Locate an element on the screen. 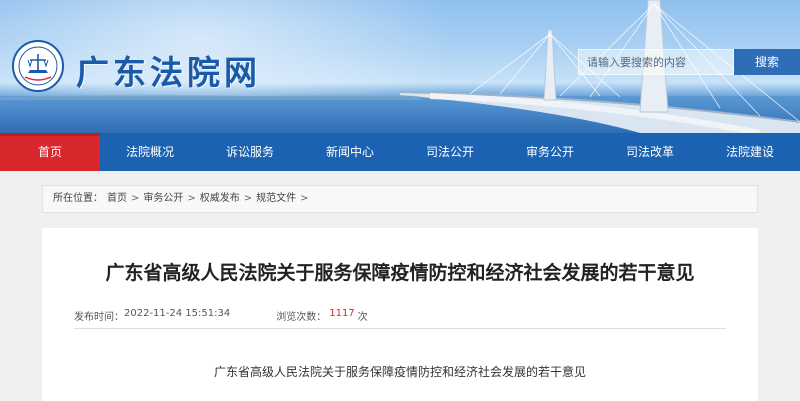  breadcrumb-item-authoritative-release: 权威发布 is located at coordinates (220, 199).